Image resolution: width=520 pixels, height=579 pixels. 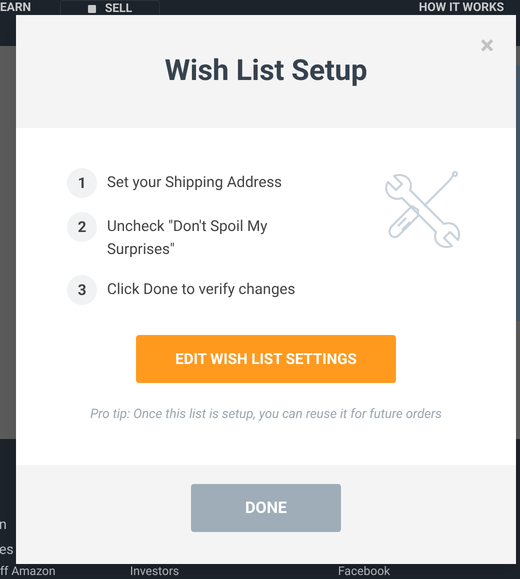 I want to click on footer-text: es, so click(x=7, y=550).